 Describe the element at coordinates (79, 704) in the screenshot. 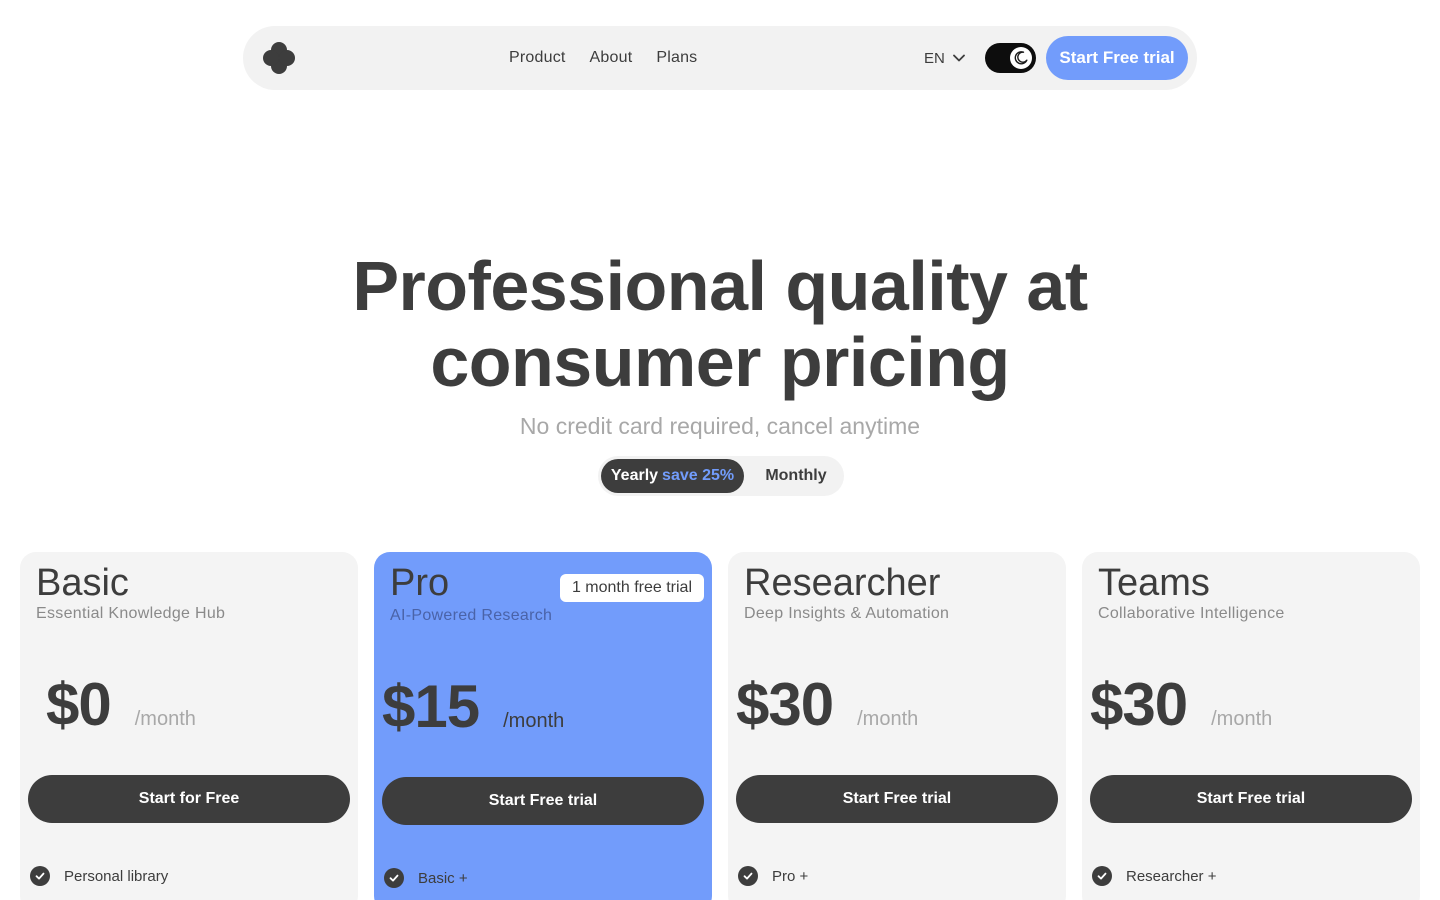

I see `price-amount: $0` at that location.